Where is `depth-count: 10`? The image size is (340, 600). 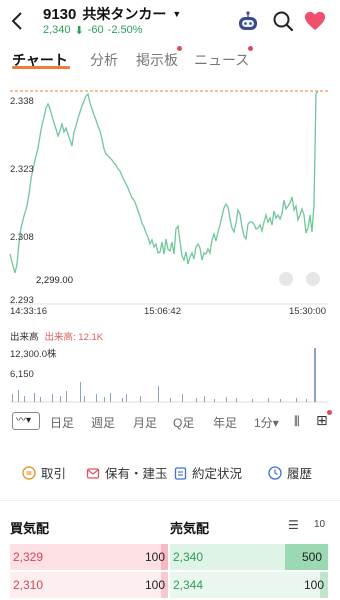
depth-count: 10 is located at coordinates (319, 524).